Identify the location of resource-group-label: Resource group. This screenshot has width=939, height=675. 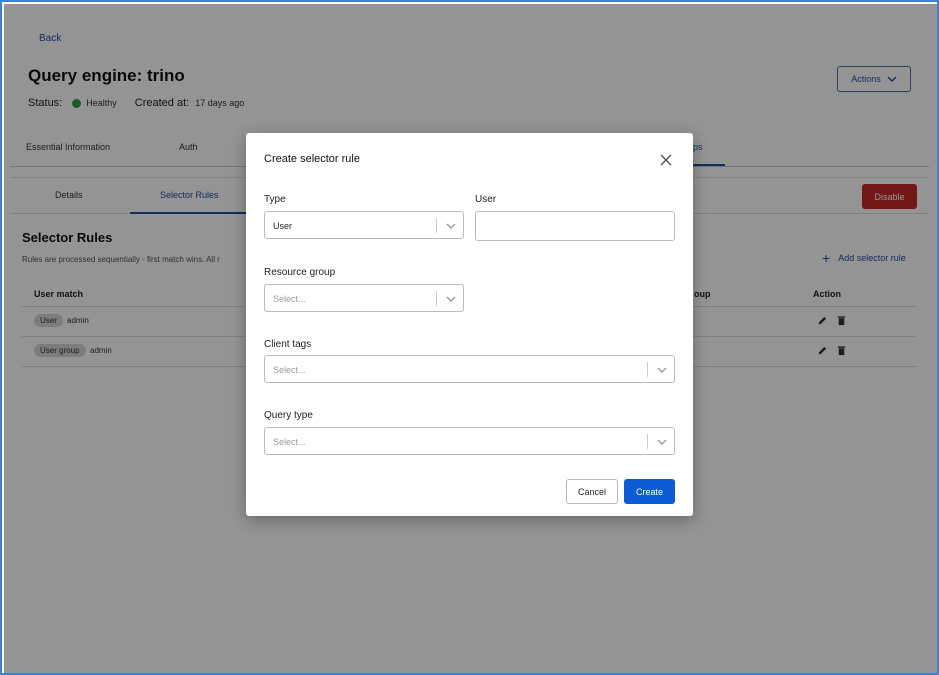
(300, 272).